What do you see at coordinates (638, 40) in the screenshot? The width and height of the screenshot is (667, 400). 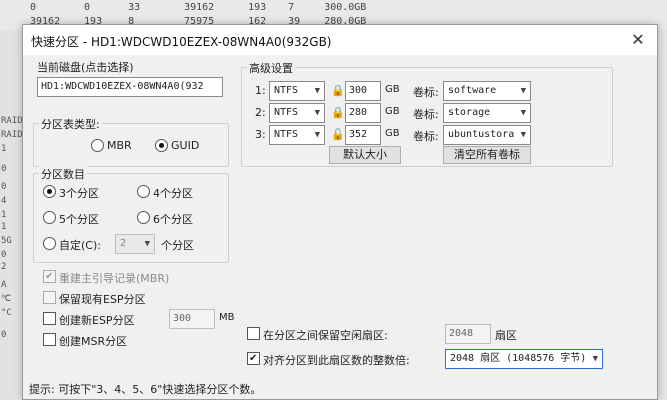 I see `close-icon: ✕` at bounding box center [638, 40].